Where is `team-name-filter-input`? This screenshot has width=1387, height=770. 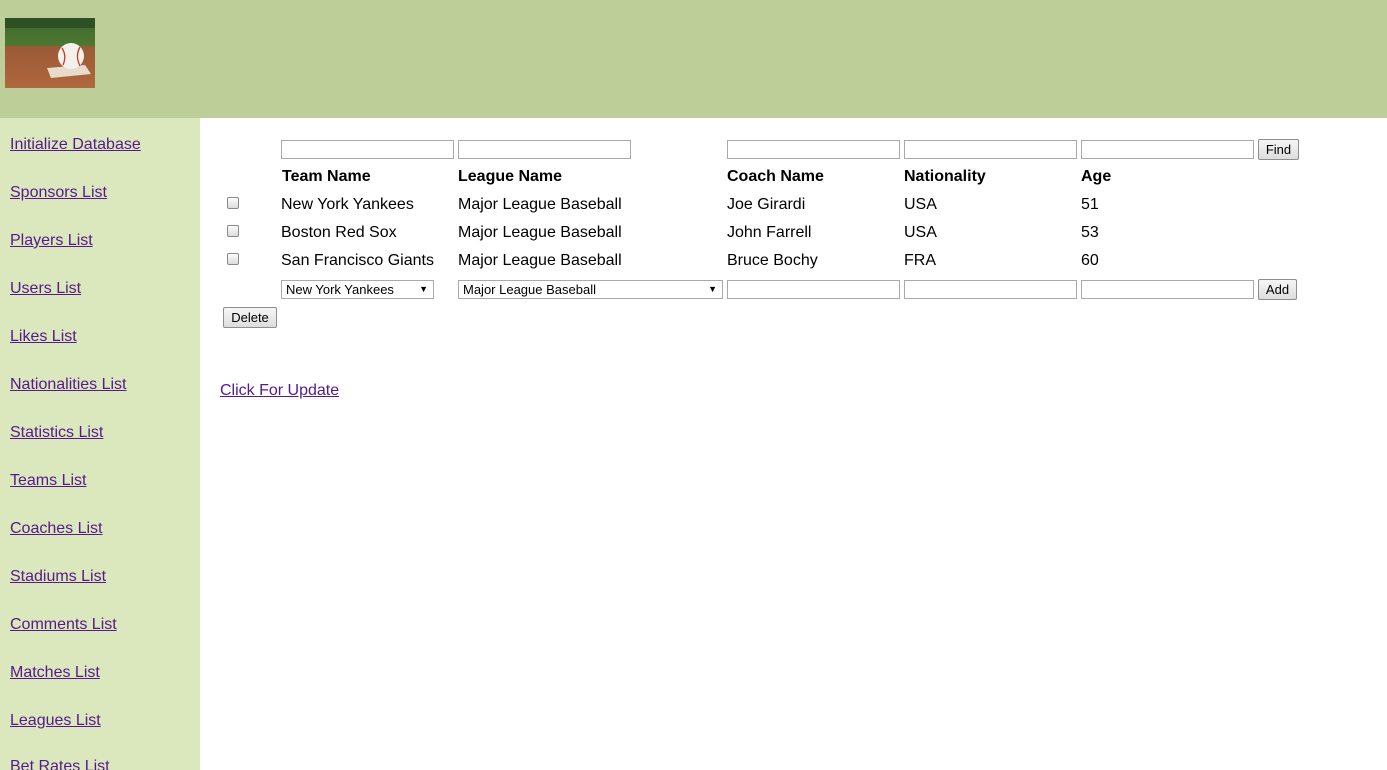 team-name-filter-input is located at coordinates (367, 149).